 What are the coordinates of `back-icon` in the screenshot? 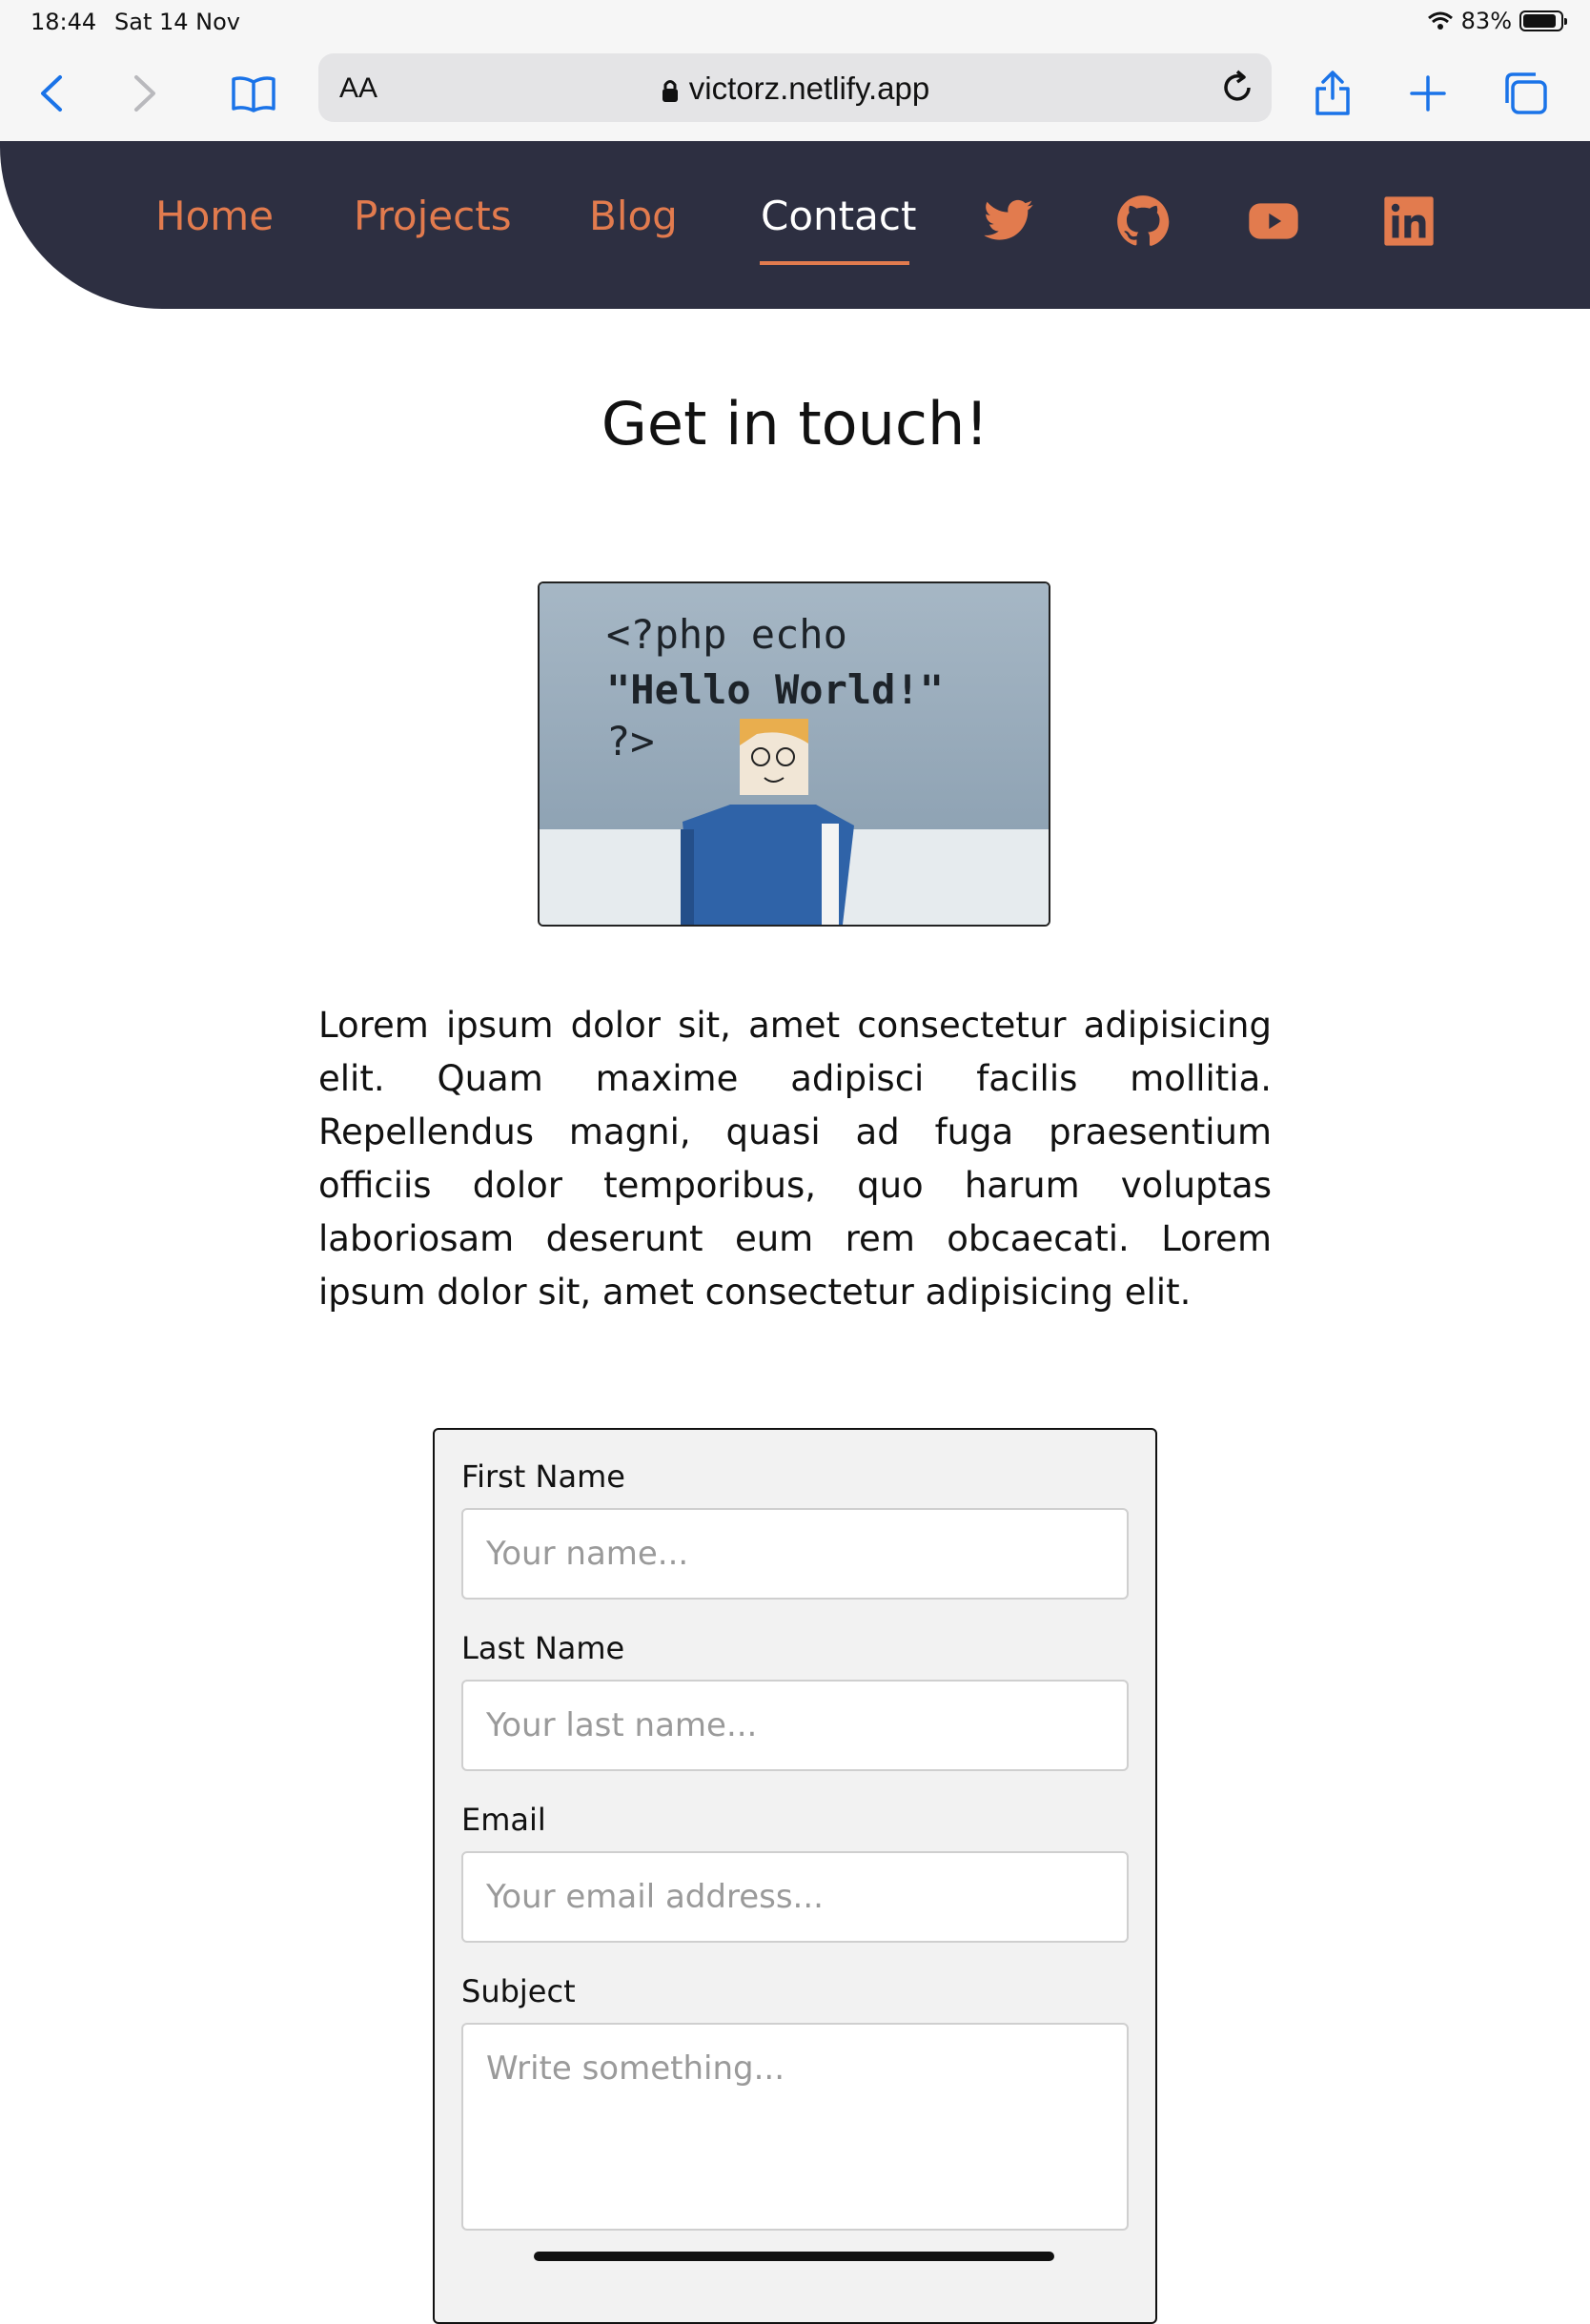 It's located at (51, 93).